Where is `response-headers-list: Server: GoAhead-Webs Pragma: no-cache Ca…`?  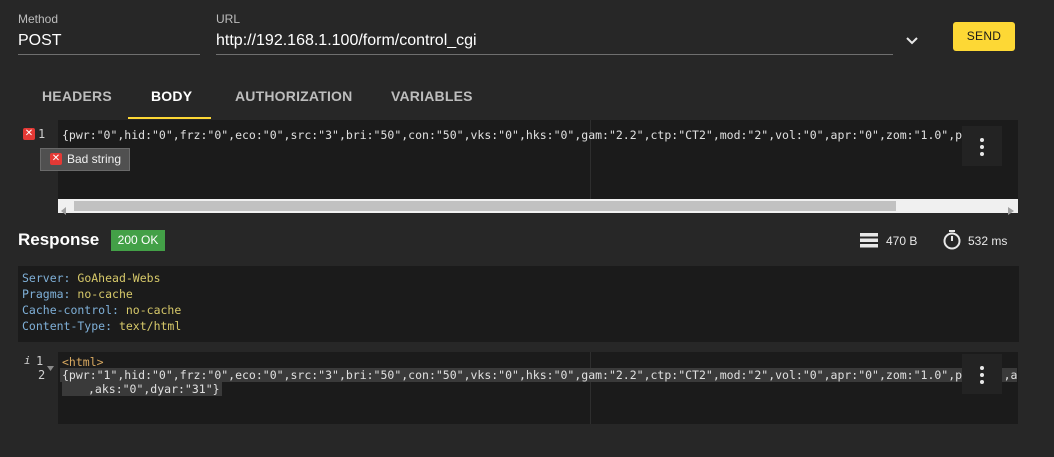
response-headers-list: Server: GoAhead-Webs Pragma: no-cache Ca… is located at coordinates (101, 302).